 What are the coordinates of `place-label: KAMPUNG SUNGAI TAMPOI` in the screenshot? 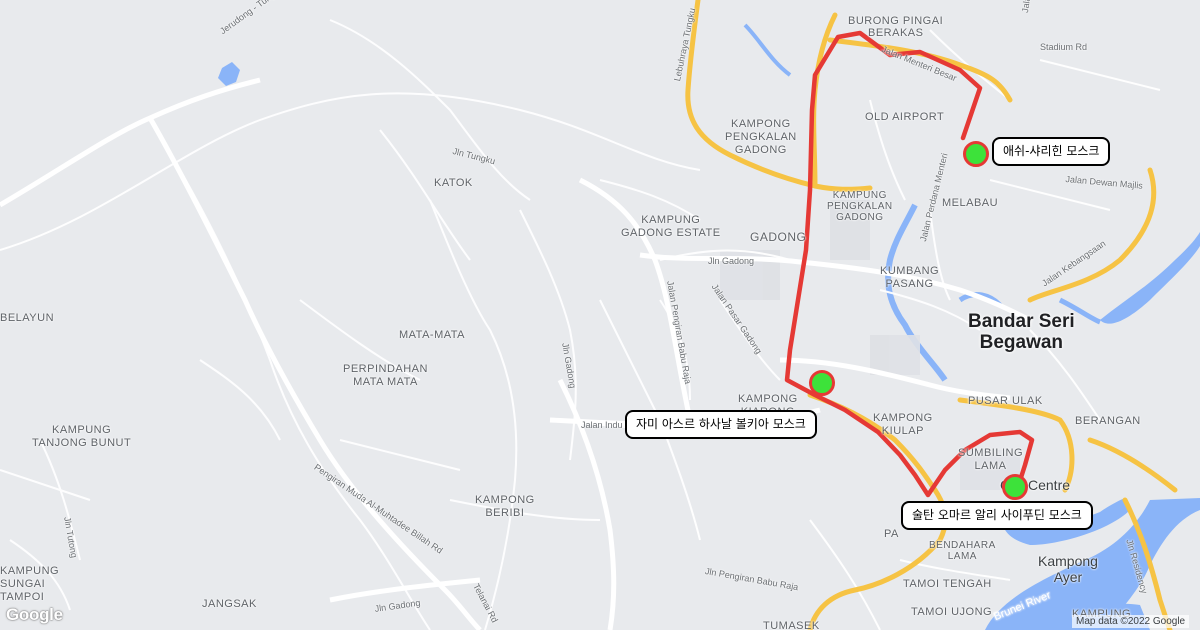 It's located at (30, 584).